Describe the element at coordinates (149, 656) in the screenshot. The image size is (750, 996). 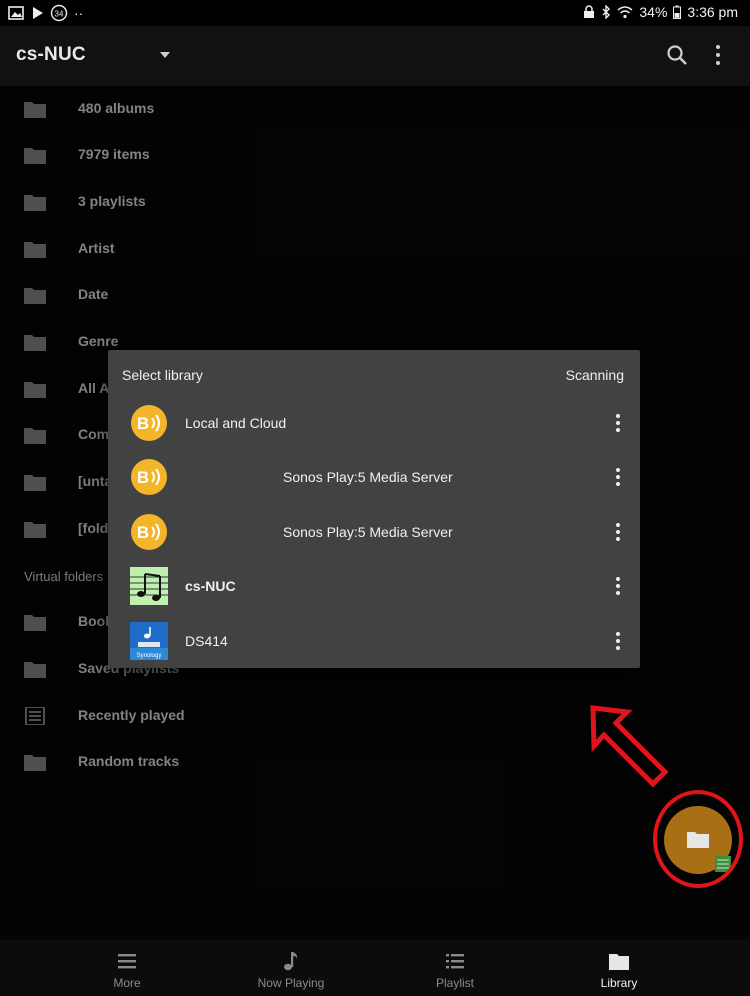
I see `synology-logo-text: Synology` at that location.